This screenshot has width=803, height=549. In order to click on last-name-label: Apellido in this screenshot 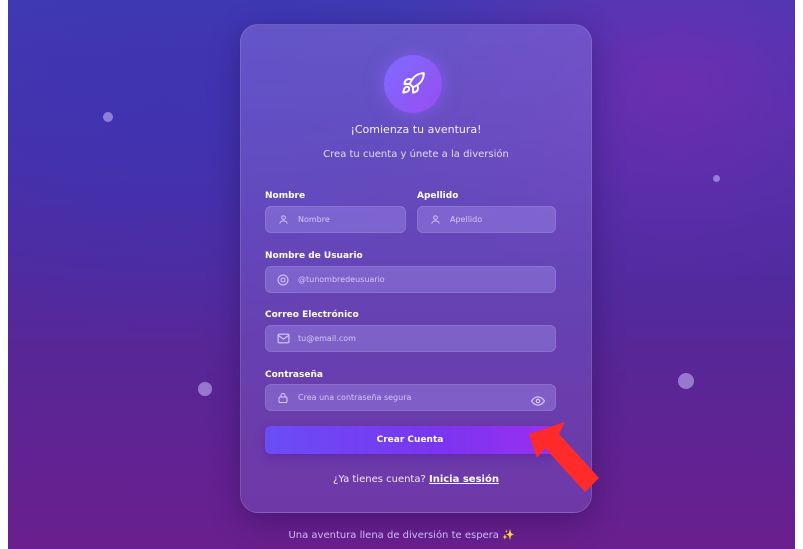, I will do `click(438, 196)`.